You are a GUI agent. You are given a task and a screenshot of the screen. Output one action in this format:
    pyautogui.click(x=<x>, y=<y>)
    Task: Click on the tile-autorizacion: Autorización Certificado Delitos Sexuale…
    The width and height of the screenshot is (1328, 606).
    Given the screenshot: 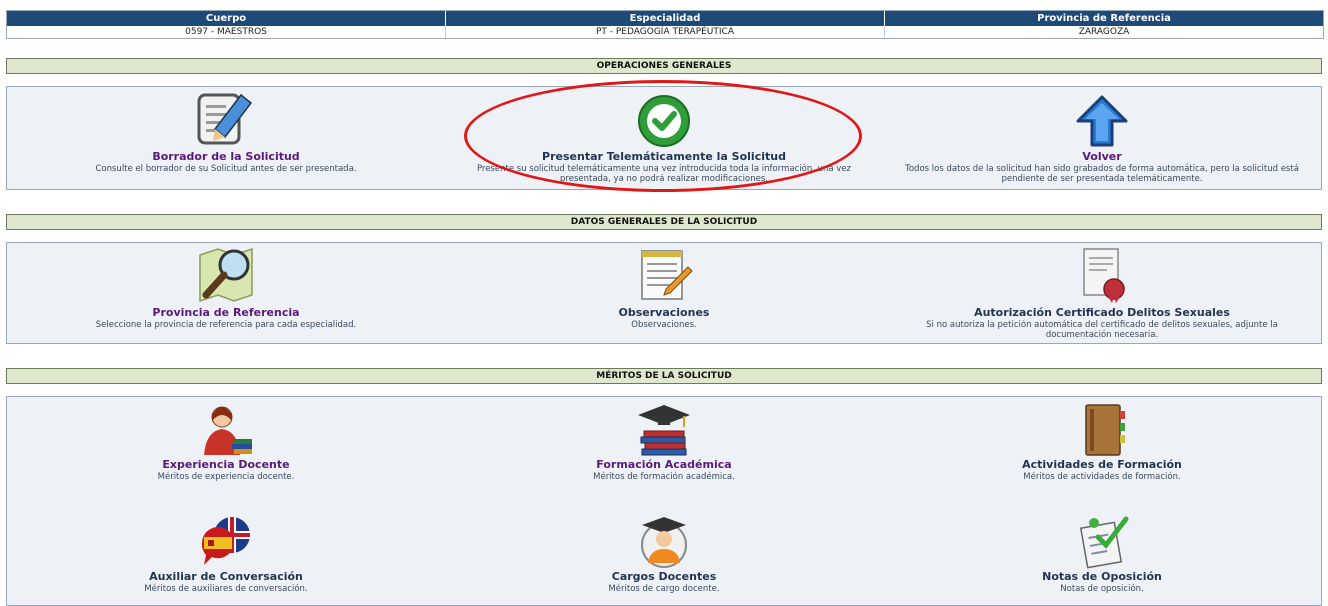 What is the action you would take?
    pyautogui.click(x=1102, y=292)
    